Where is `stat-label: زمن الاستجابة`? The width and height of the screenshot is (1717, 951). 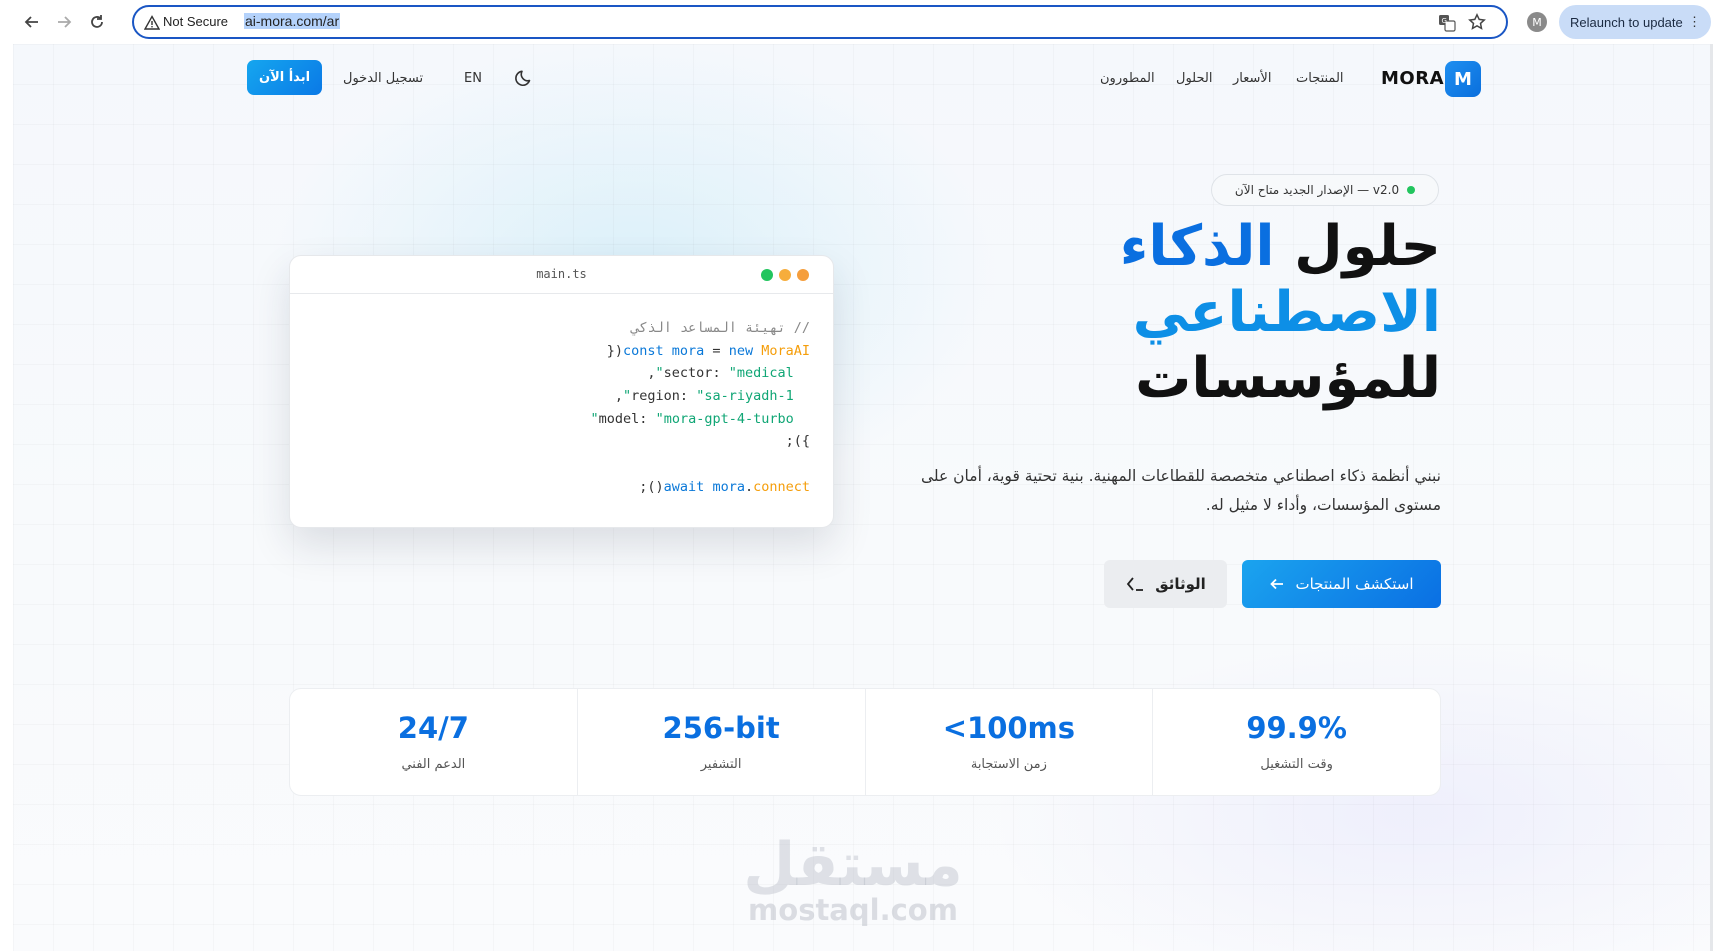 stat-label: زمن الاستجابة is located at coordinates (1008, 764).